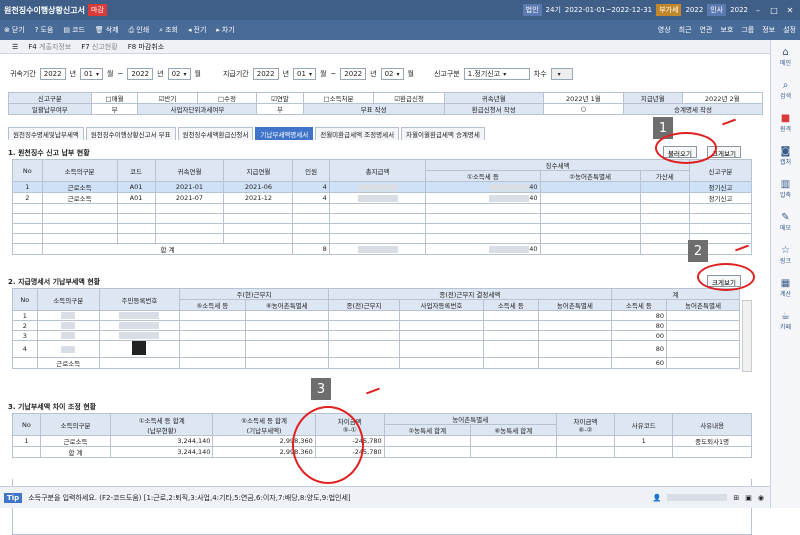 This screenshot has width=800, height=535. I want to click on tab-carryover: 차월이월환급세액 승계명세, so click(443, 133).